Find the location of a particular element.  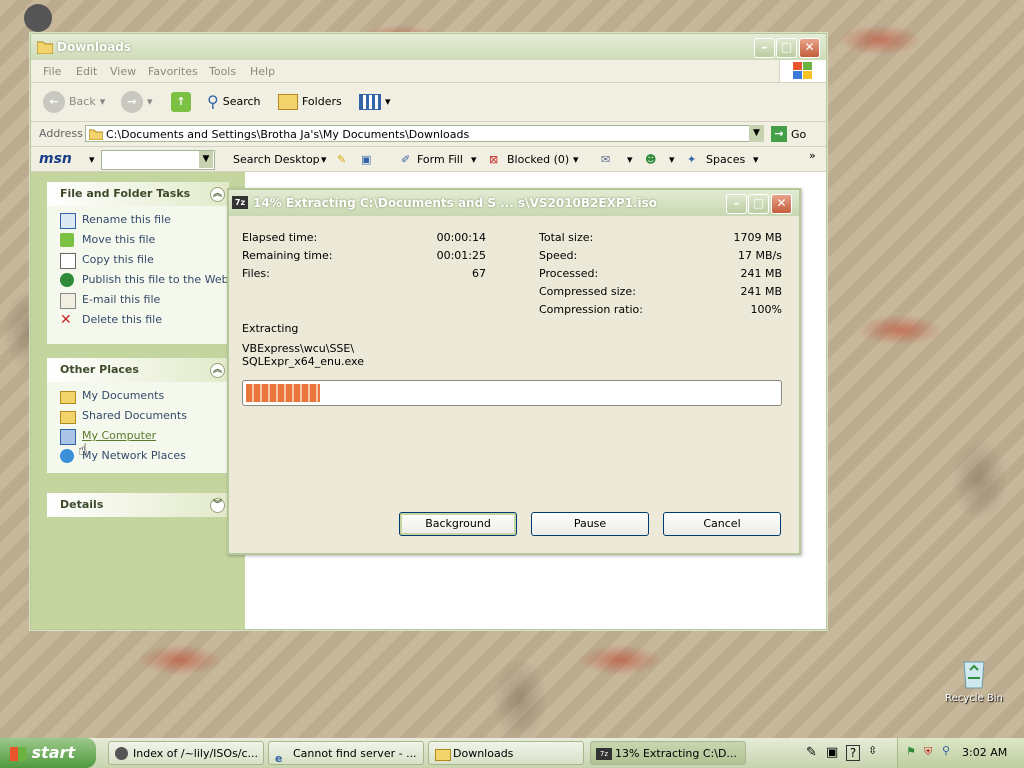

remaining-time-label: Remaining time: is located at coordinates (287, 255).